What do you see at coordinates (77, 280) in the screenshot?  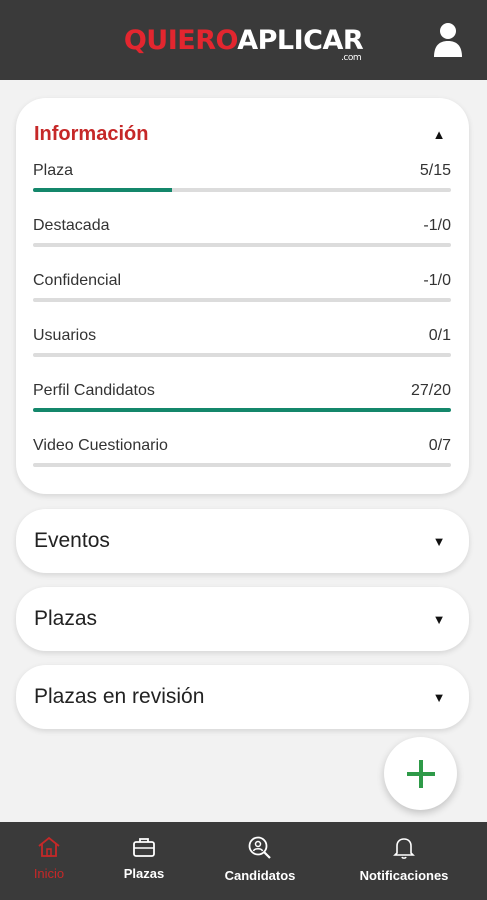 I see `metric-label: Confidencial` at bounding box center [77, 280].